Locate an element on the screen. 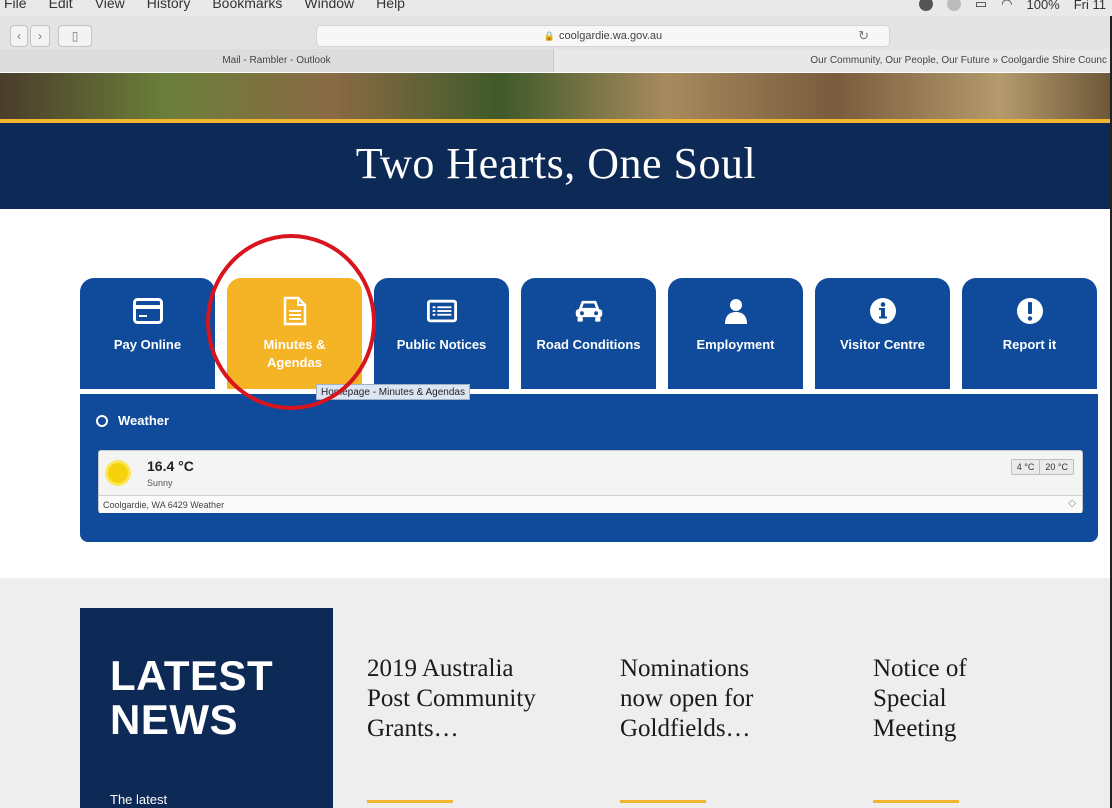  weather-heading: Weather is located at coordinates (144, 420).